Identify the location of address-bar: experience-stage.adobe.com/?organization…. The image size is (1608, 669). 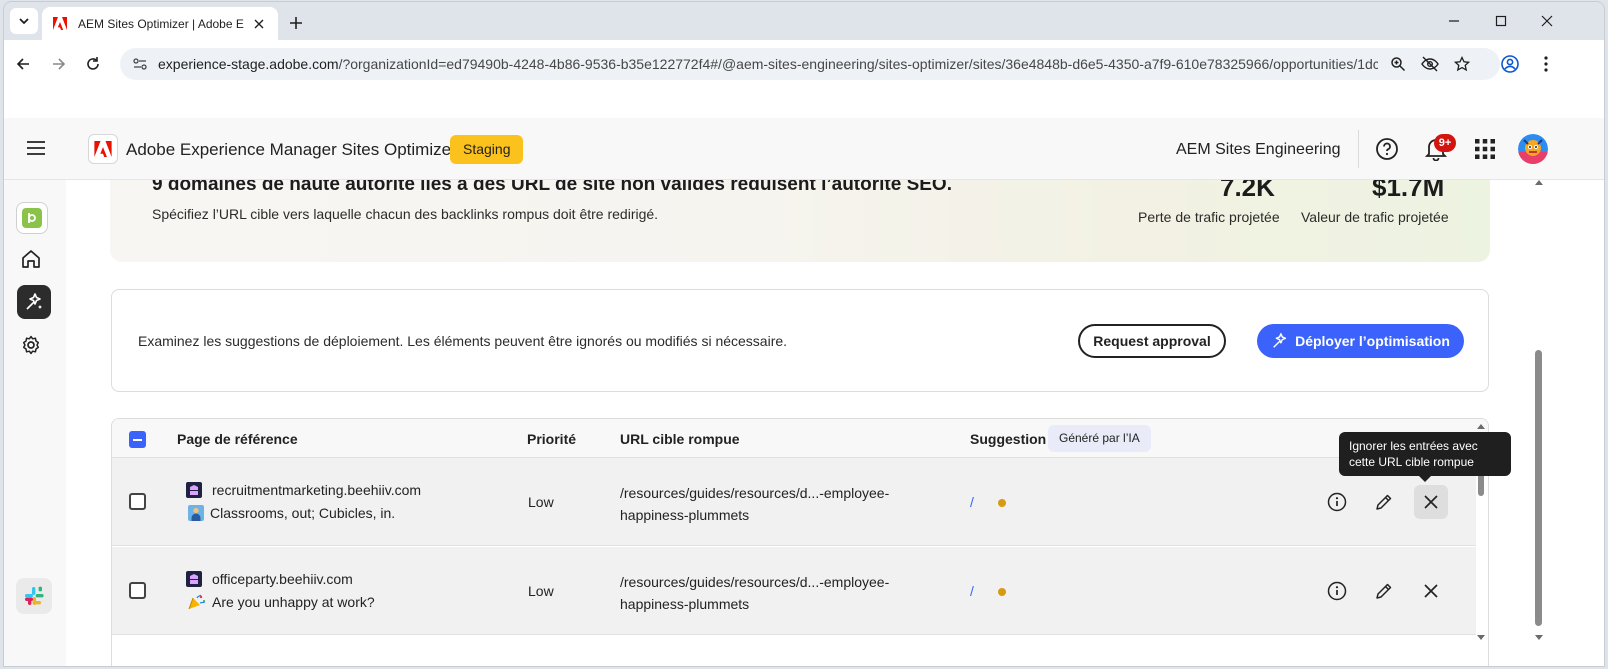
(810, 64).